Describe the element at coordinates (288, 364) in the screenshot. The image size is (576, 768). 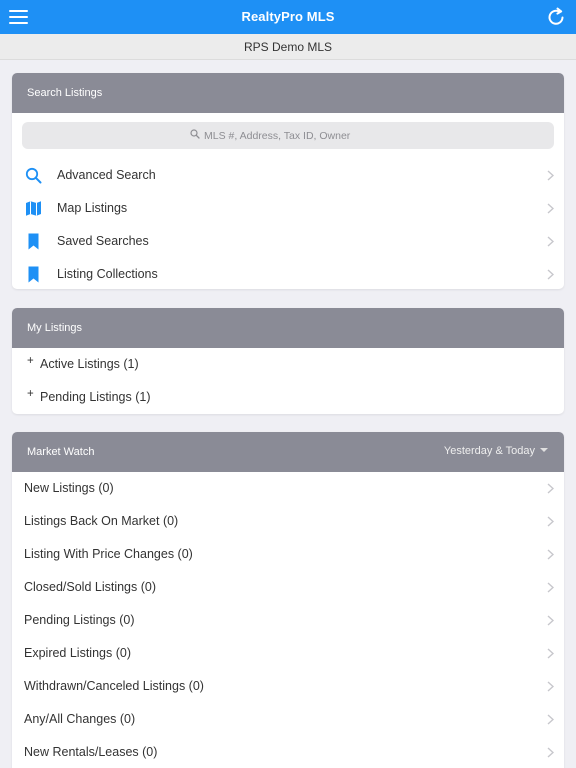
I see `active-listings-row: + Active Listings (1)` at that location.